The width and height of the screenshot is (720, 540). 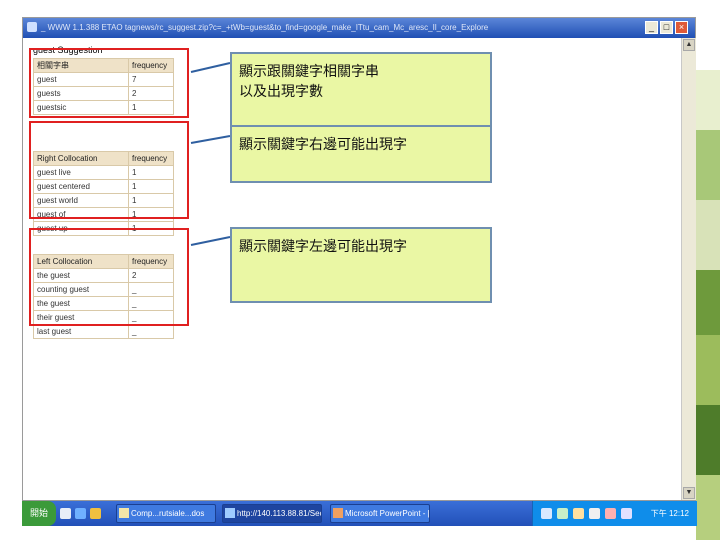 I want to click on desktop-icon, so click(x=65, y=513).